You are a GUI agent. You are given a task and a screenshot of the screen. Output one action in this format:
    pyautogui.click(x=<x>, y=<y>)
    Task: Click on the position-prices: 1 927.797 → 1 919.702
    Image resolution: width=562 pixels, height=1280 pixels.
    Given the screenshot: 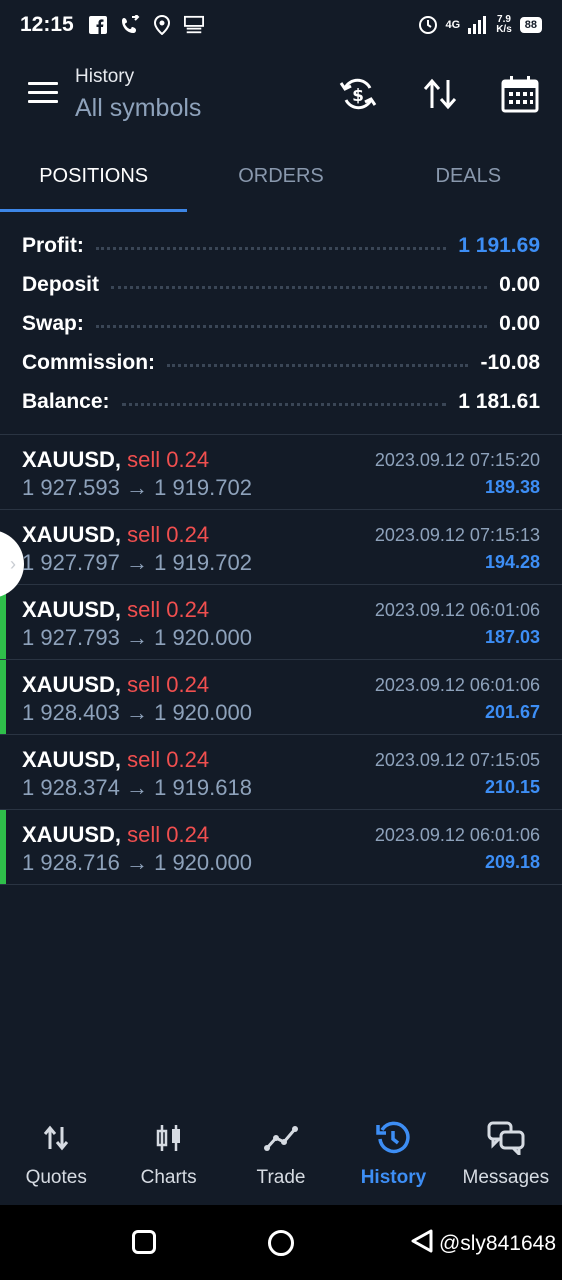 What is the action you would take?
    pyautogui.click(x=137, y=562)
    